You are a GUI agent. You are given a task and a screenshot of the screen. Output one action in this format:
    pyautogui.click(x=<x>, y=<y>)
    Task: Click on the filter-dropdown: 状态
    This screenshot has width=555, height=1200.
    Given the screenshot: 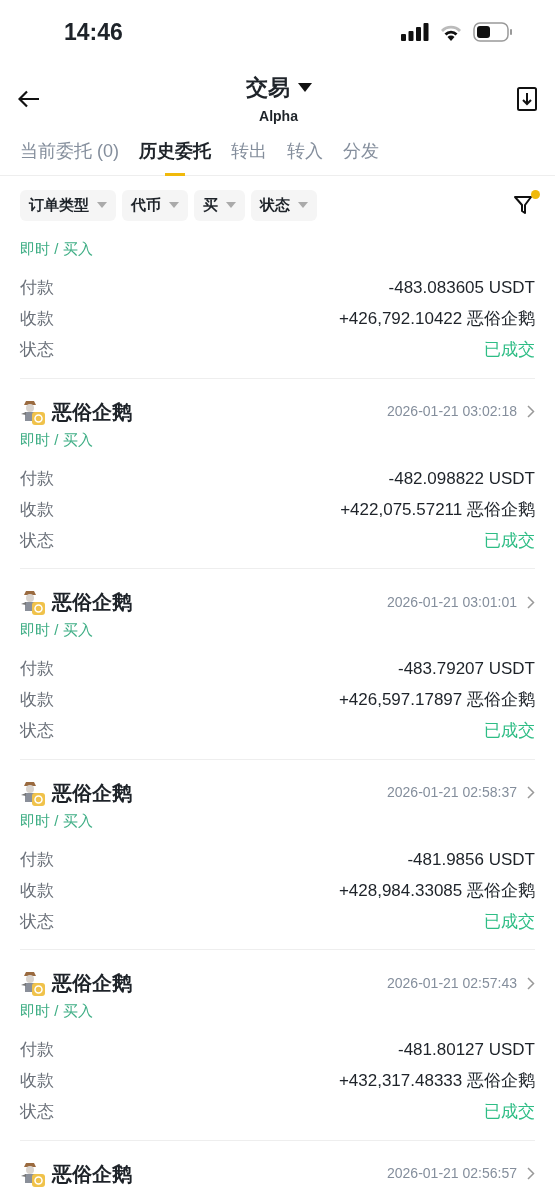 What is the action you would take?
    pyautogui.click(x=284, y=205)
    